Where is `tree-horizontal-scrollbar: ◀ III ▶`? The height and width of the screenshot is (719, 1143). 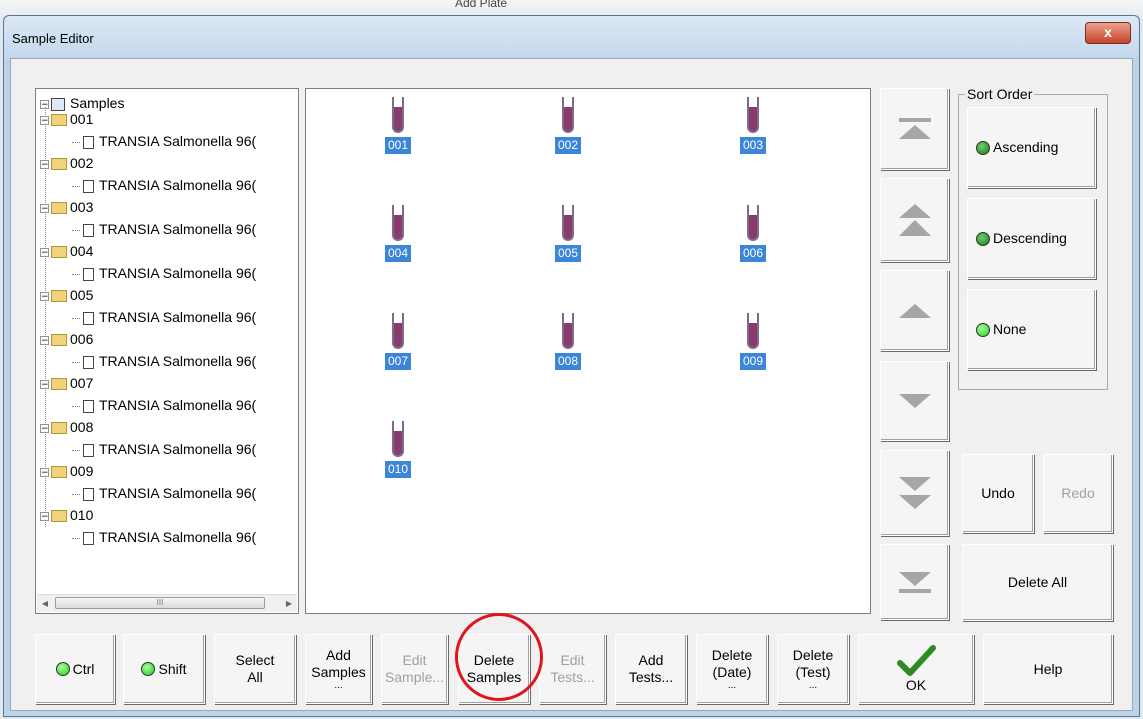
tree-horizontal-scrollbar: ◀ III ▶ is located at coordinates (167, 603).